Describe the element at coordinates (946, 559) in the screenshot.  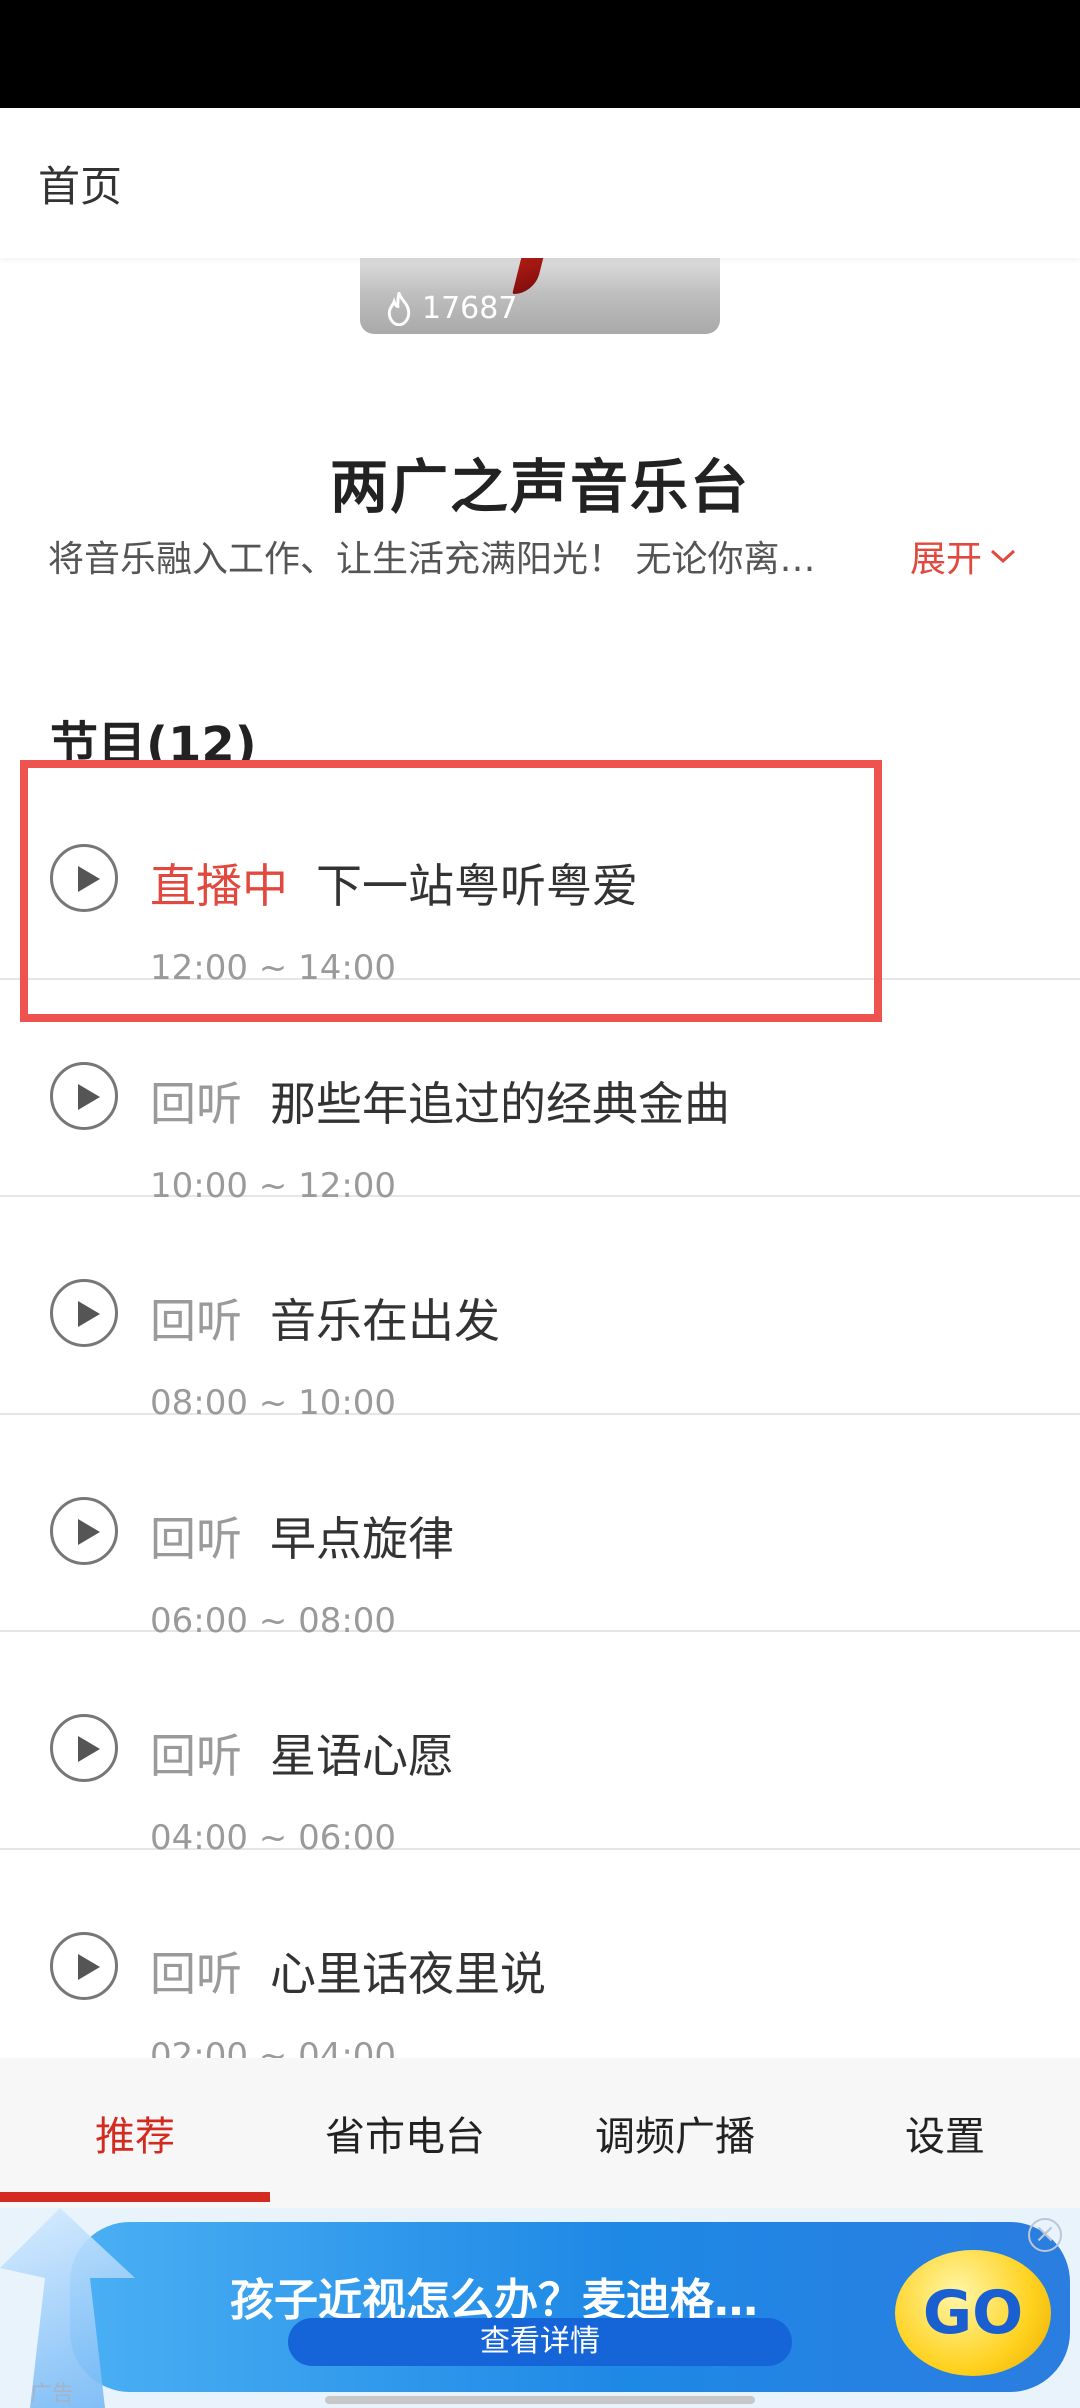
I see `expand-label: 展开` at that location.